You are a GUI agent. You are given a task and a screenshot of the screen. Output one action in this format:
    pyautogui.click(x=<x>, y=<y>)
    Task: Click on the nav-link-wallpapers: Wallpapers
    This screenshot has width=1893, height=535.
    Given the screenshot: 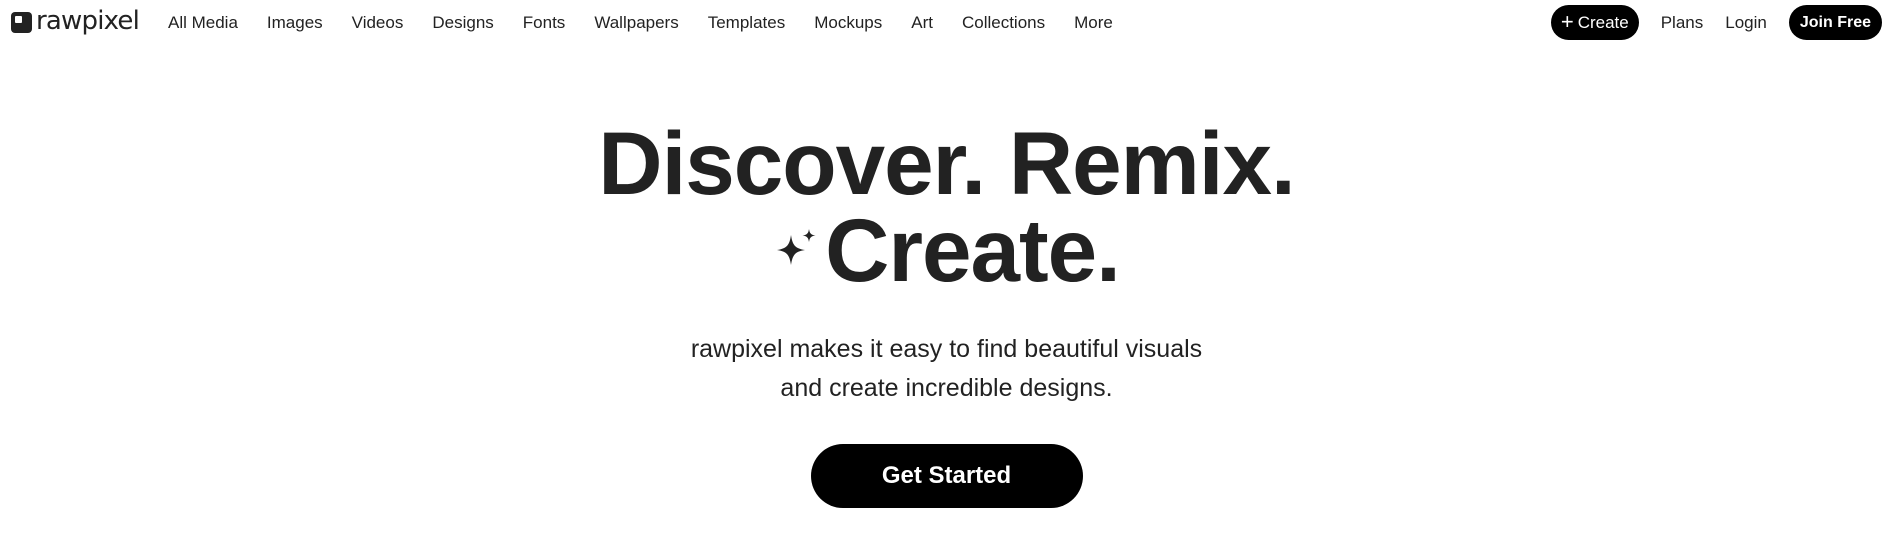 What is the action you would take?
    pyautogui.click(x=636, y=23)
    